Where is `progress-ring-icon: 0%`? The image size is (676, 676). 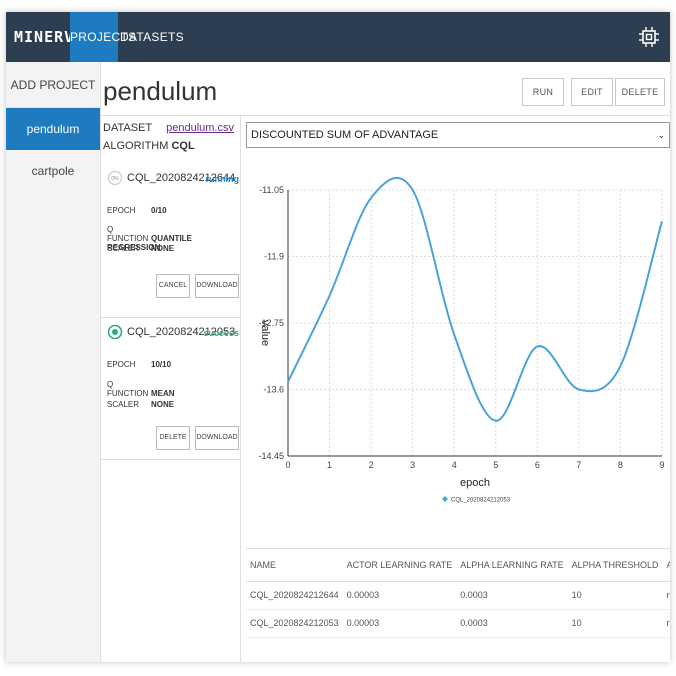 progress-ring-icon: 0% is located at coordinates (115, 178).